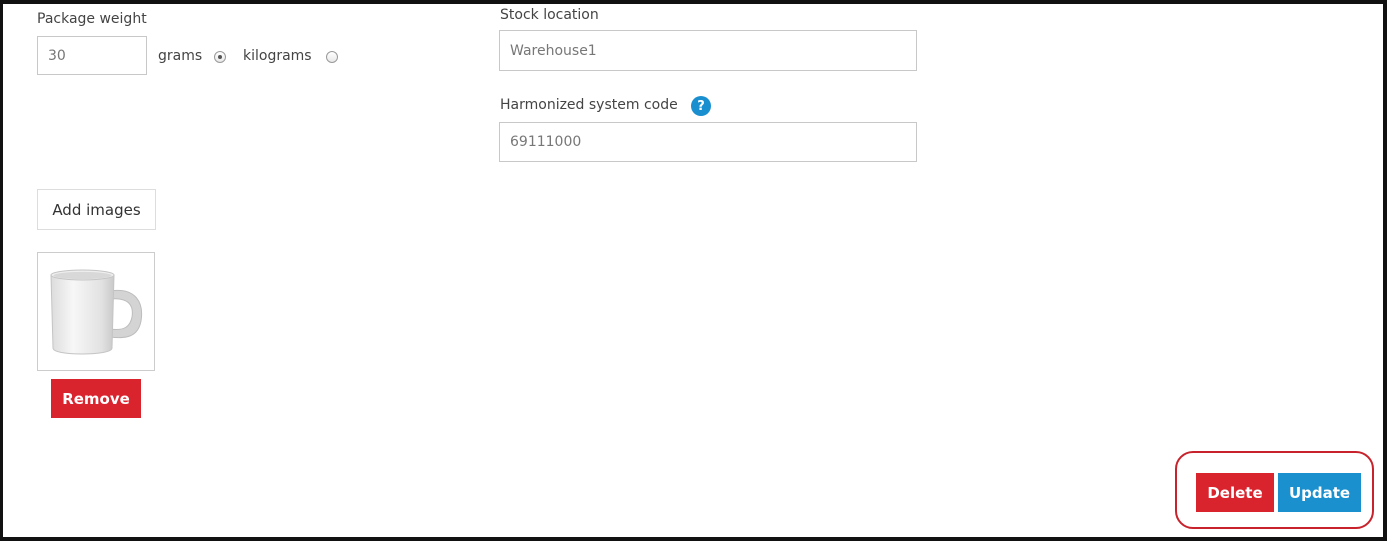 Image resolution: width=1387 pixels, height=541 pixels. Describe the element at coordinates (96, 398) in the screenshot. I see `remove-image-button: Remove` at that location.